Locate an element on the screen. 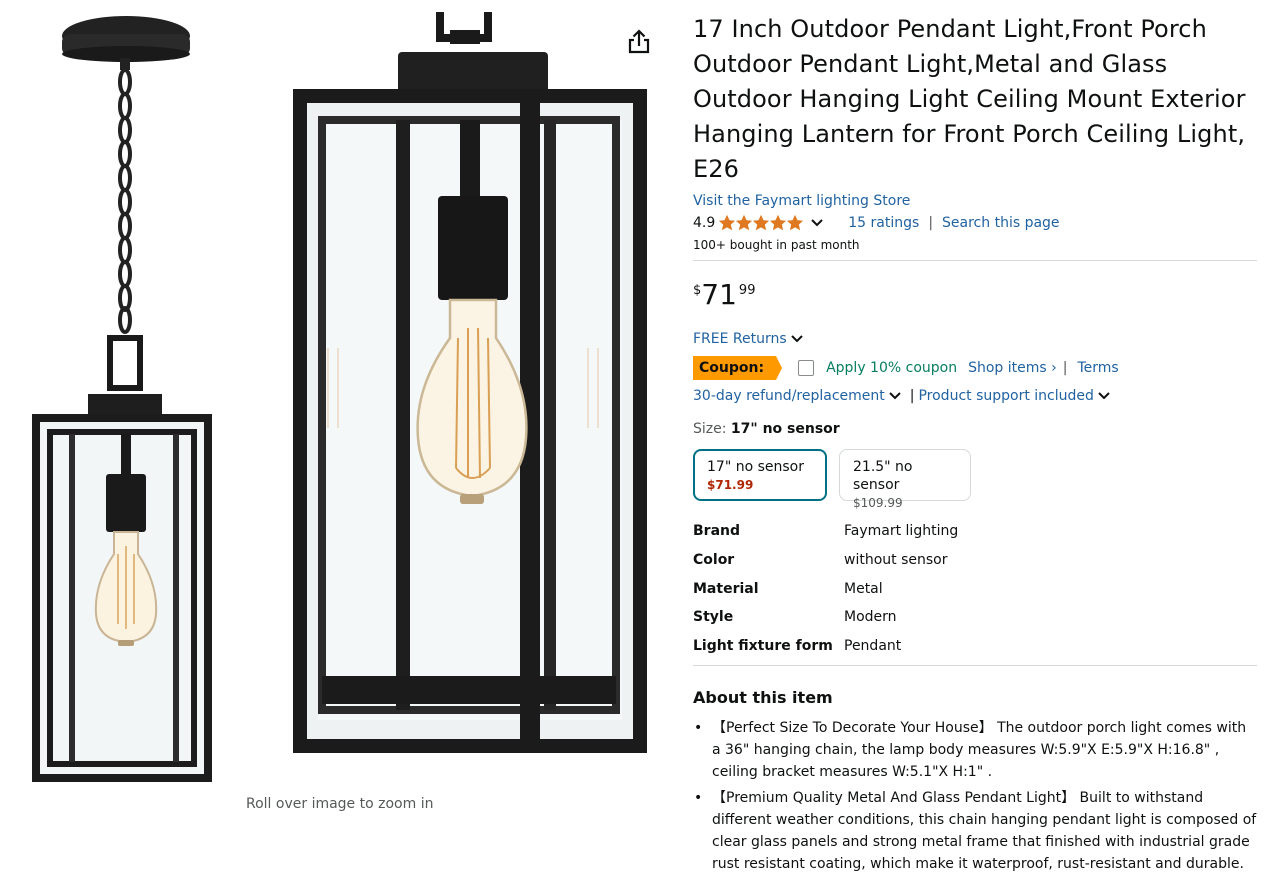 This screenshot has height=876, width=1268. about-heading: About this item is located at coordinates (763, 697).